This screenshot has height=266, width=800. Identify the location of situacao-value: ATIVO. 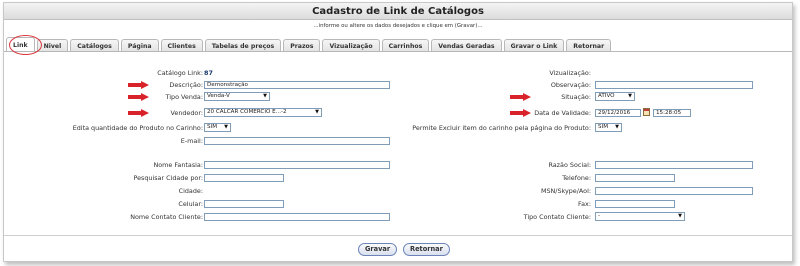
(606, 96).